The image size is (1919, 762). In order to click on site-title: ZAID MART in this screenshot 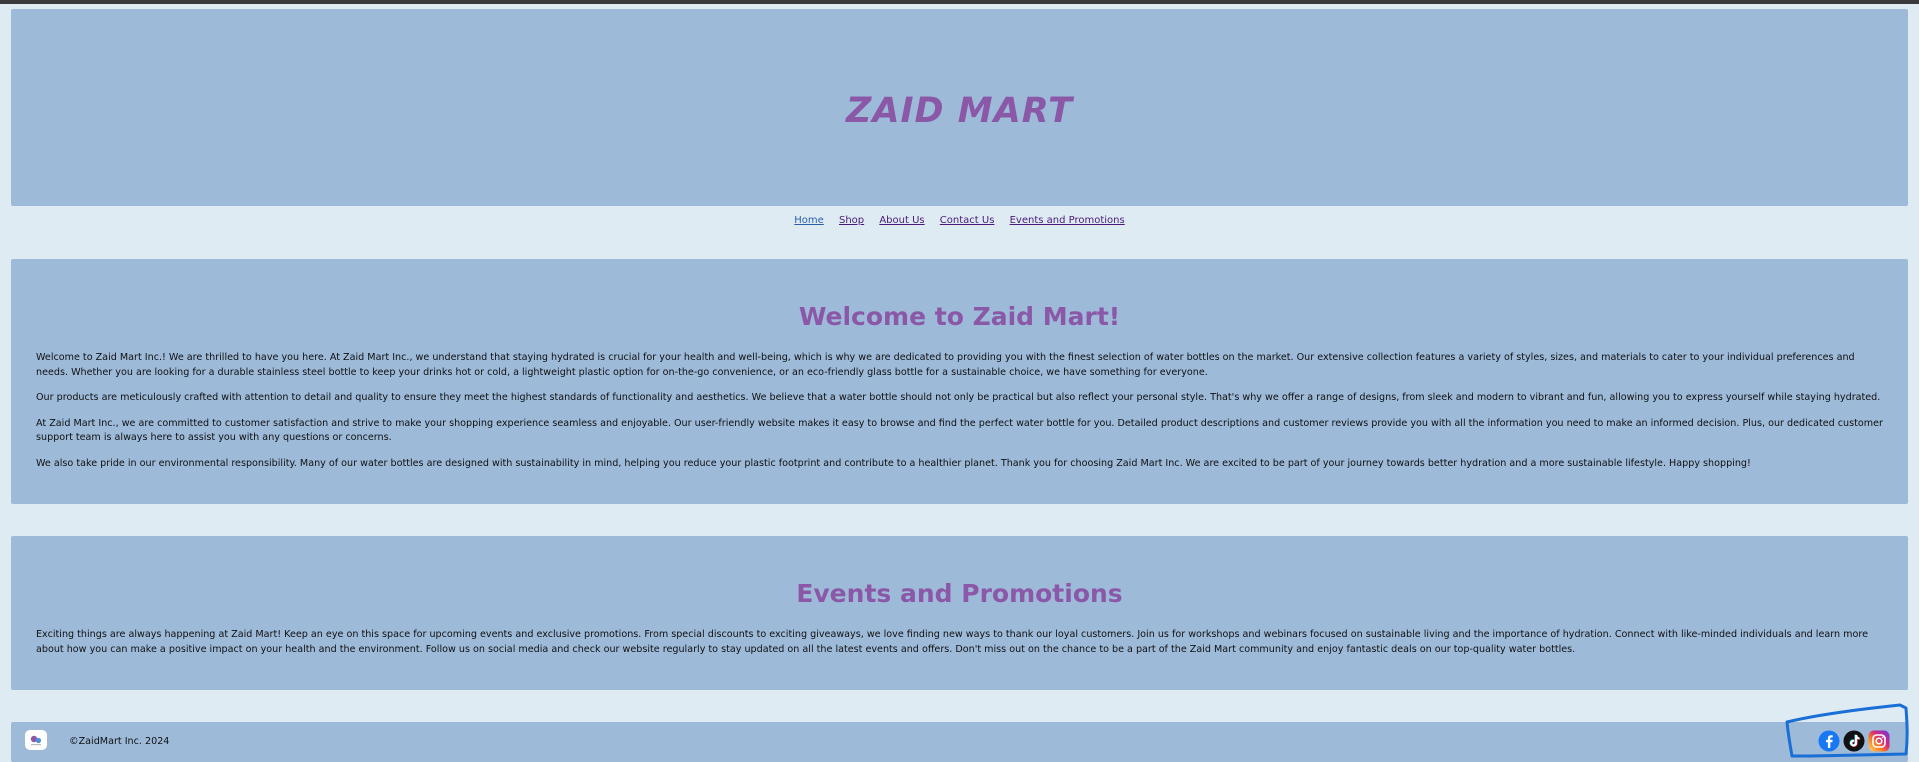, I will do `click(959, 111)`.